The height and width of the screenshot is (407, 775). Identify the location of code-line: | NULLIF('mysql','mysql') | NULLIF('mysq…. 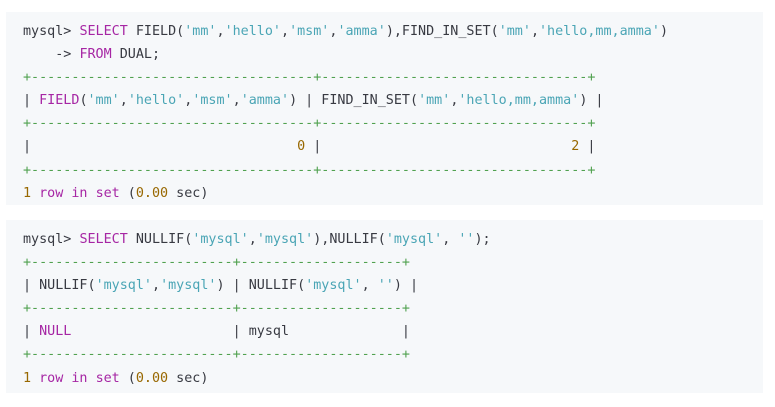
(393, 285).